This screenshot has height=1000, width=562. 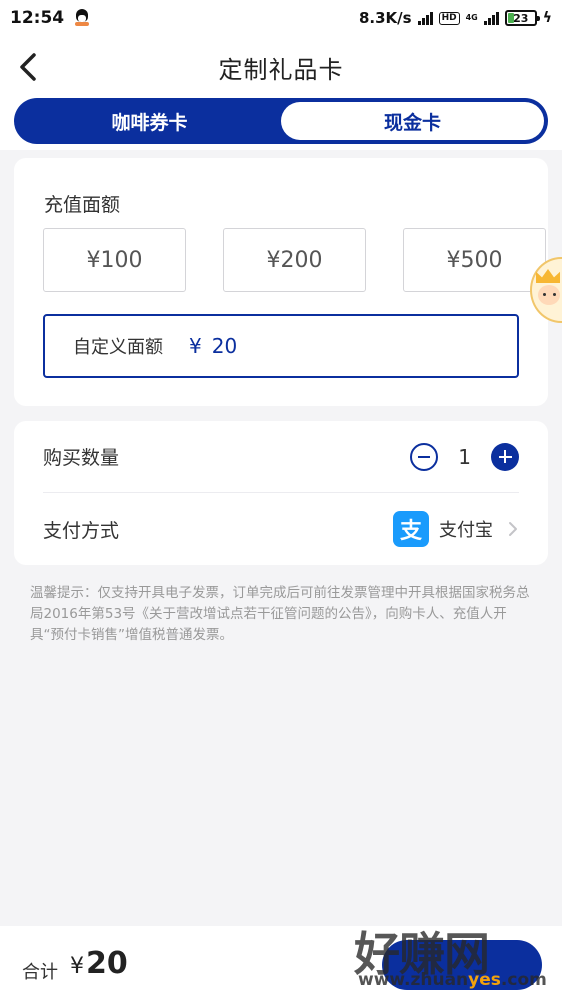 I want to click on quantity-value: 1, so click(x=464, y=456).